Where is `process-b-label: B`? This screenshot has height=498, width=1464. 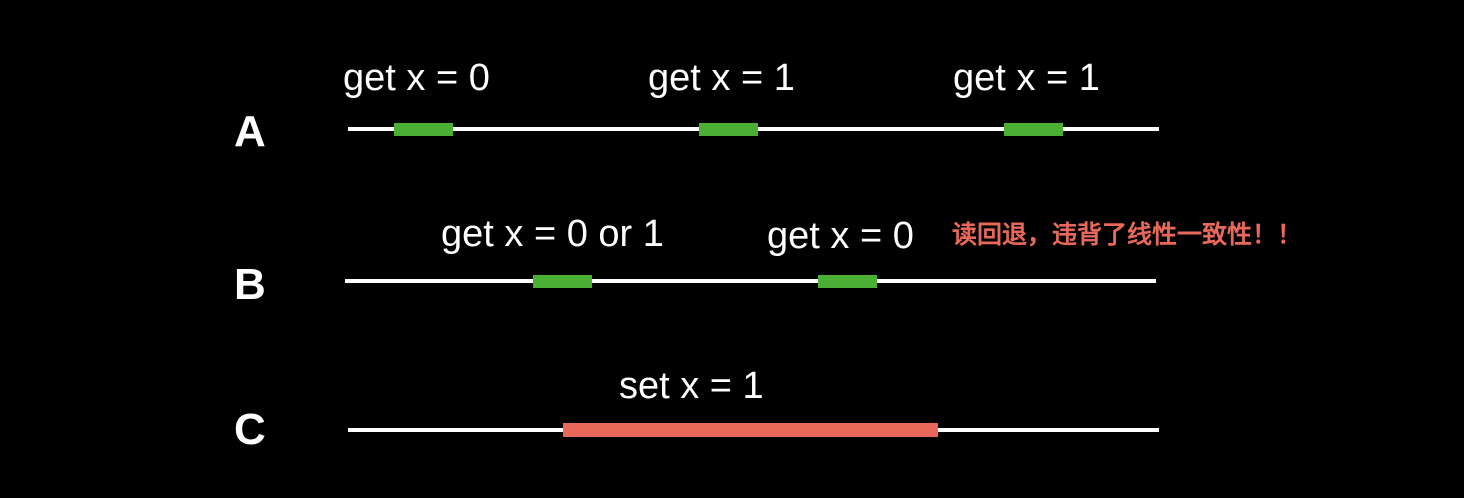
process-b-label: B is located at coordinates (250, 284).